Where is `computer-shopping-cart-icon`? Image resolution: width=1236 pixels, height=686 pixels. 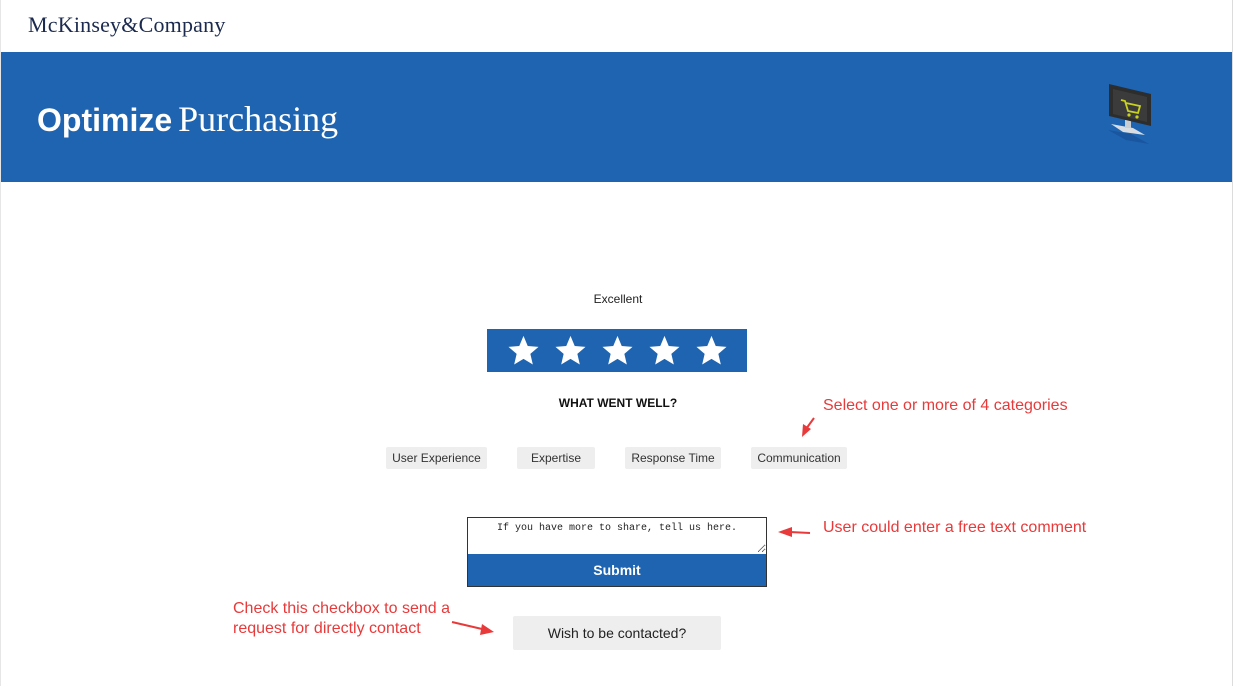 computer-shopping-cart-icon is located at coordinates (1129, 114).